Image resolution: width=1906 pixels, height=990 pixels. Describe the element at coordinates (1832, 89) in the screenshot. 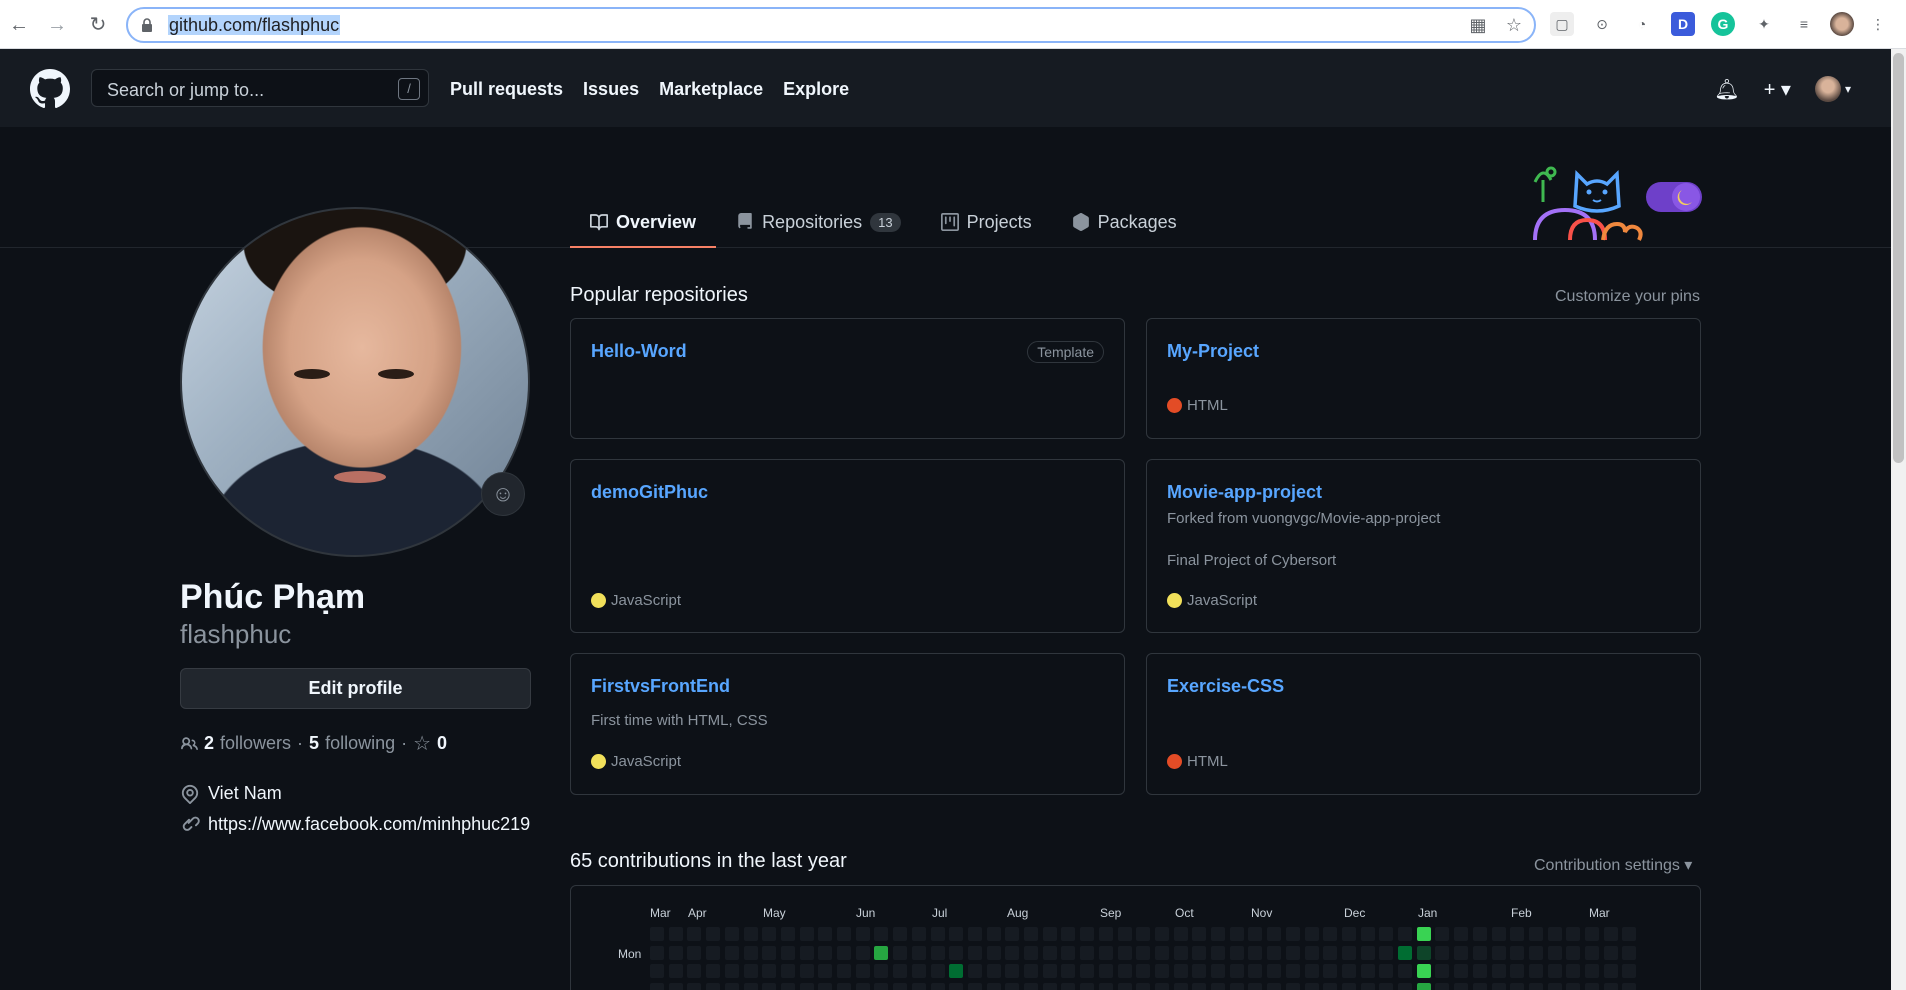

I see `user-menu: ▾` at that location.